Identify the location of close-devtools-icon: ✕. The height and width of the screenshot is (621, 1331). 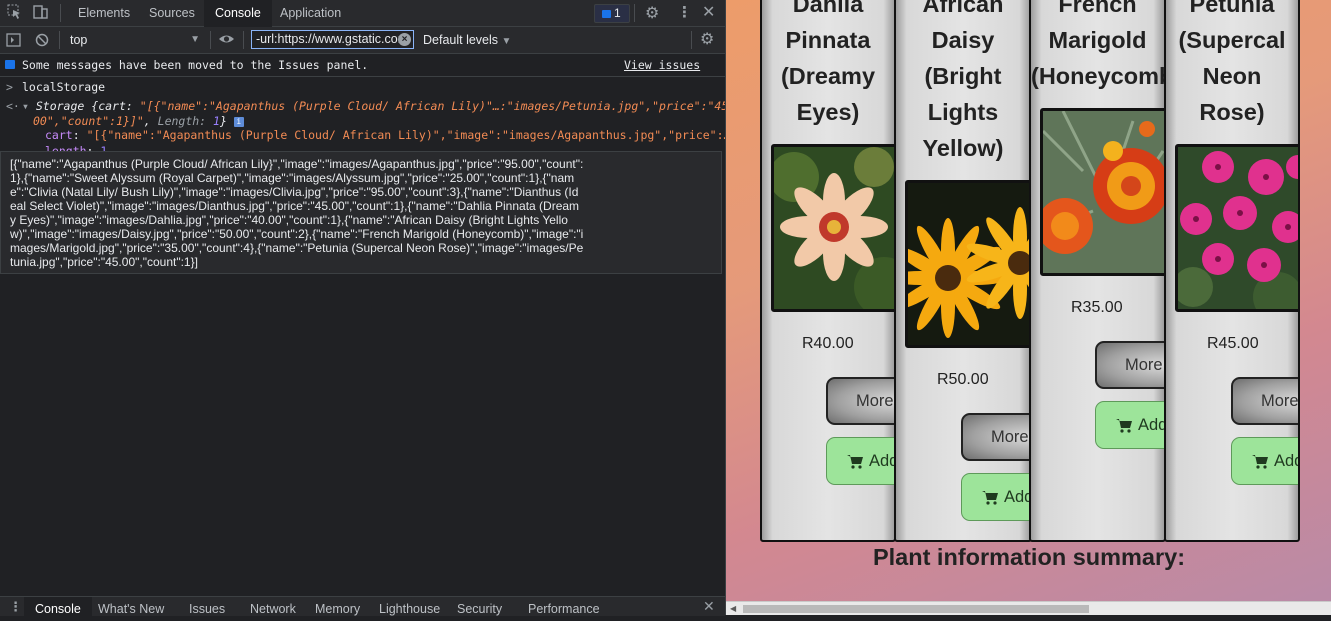
(708, 11).